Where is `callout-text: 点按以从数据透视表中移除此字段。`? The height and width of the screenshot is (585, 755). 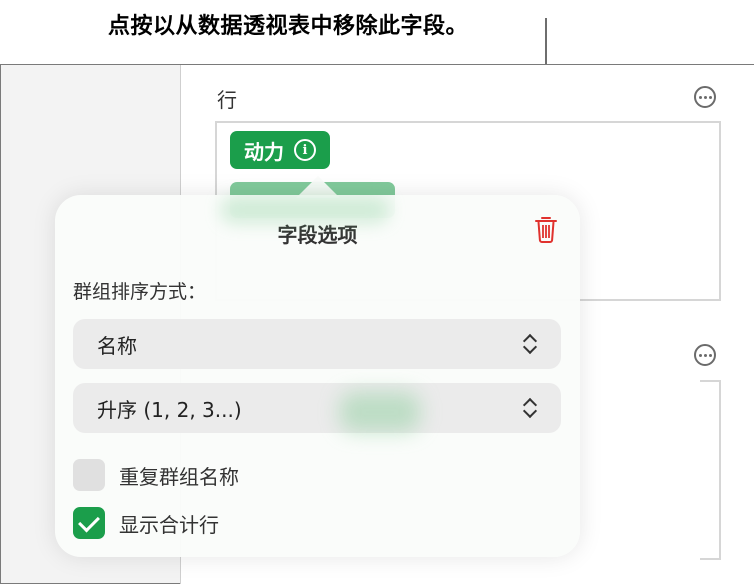 callout-text: 点按以从数据透视表中移除此字段。 is located at coordinates (288, 26).